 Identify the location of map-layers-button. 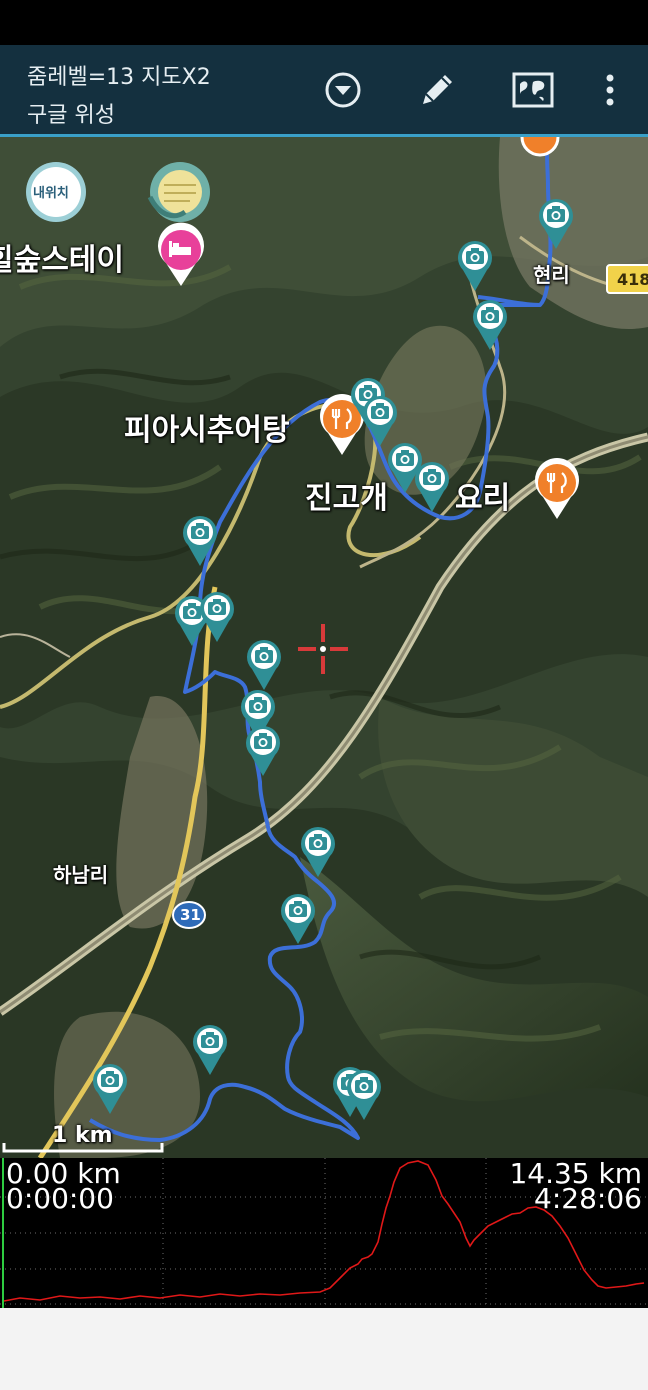
(533, 90).